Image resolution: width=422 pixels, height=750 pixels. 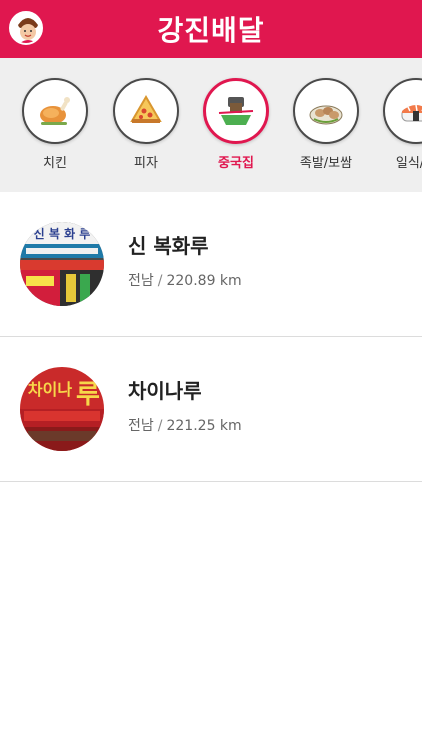 I want to click on chicken-icon, so click(x=55, y=111).